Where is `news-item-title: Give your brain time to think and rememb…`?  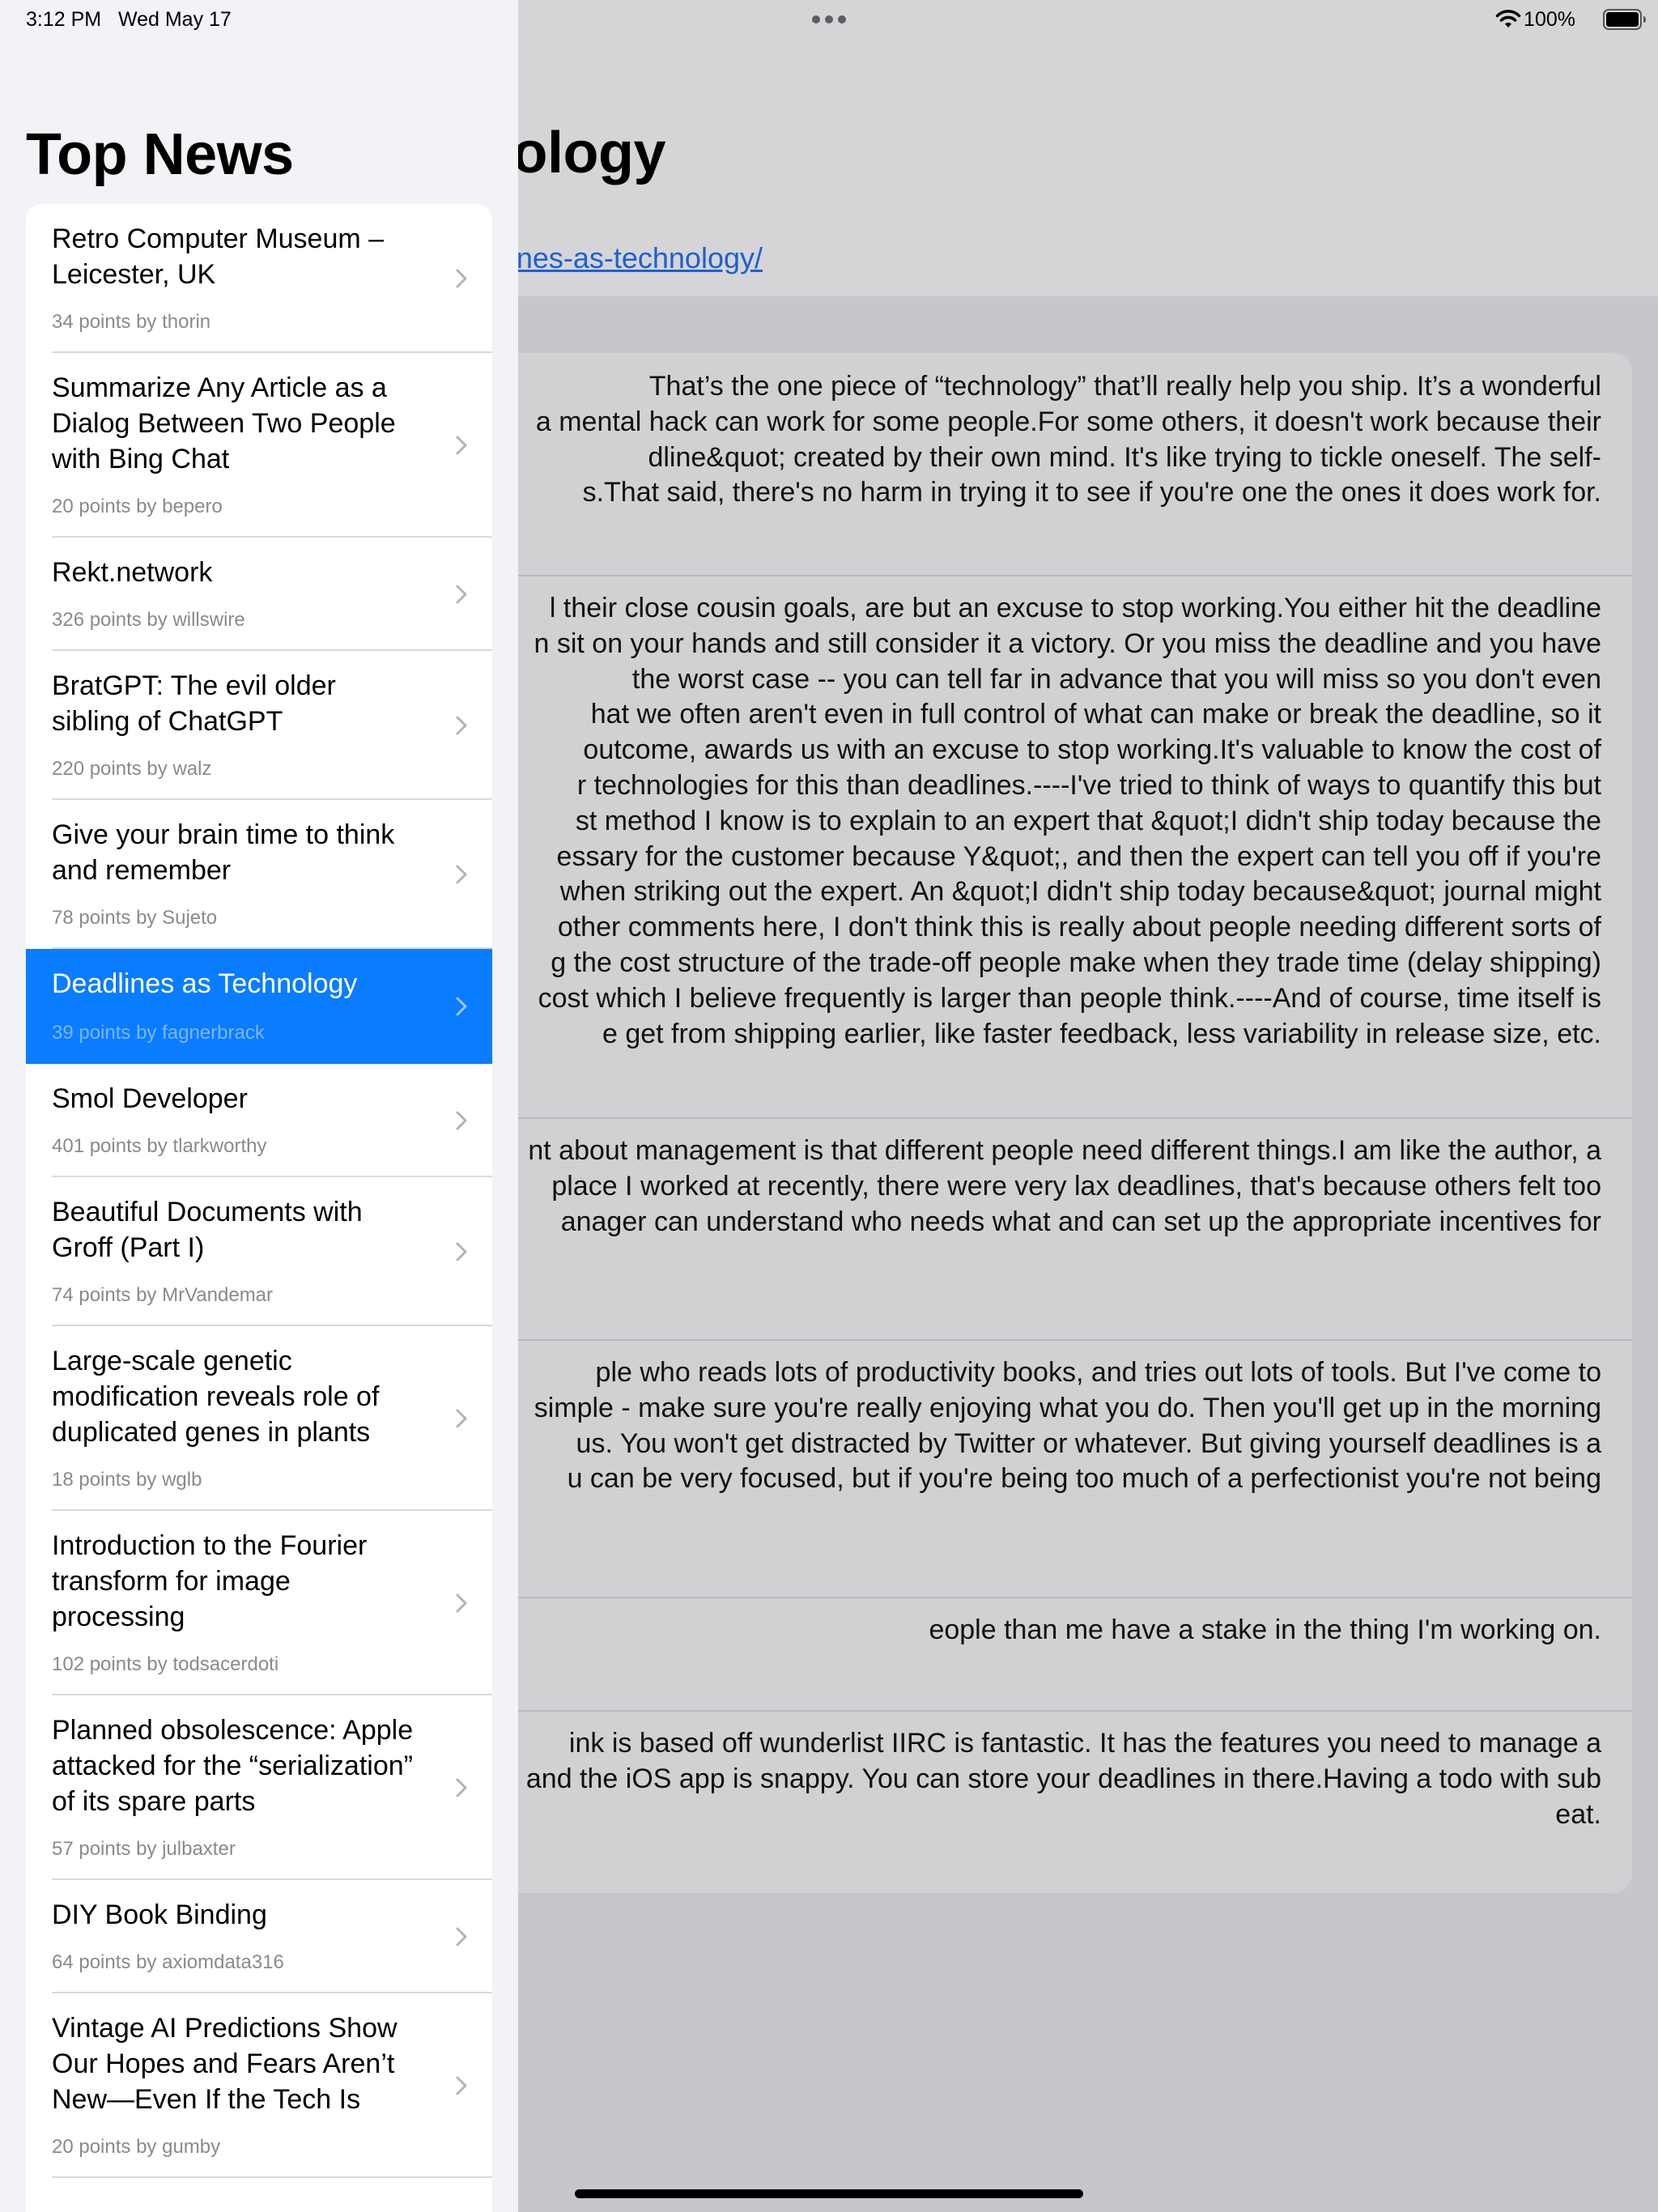
news-item-title: Give your brain time to think and rememb… is located at coordinates (223, 852).